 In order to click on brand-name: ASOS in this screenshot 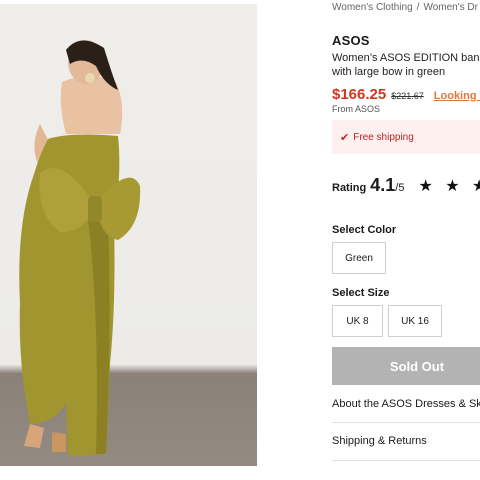, I will do `click(351, 40)`.